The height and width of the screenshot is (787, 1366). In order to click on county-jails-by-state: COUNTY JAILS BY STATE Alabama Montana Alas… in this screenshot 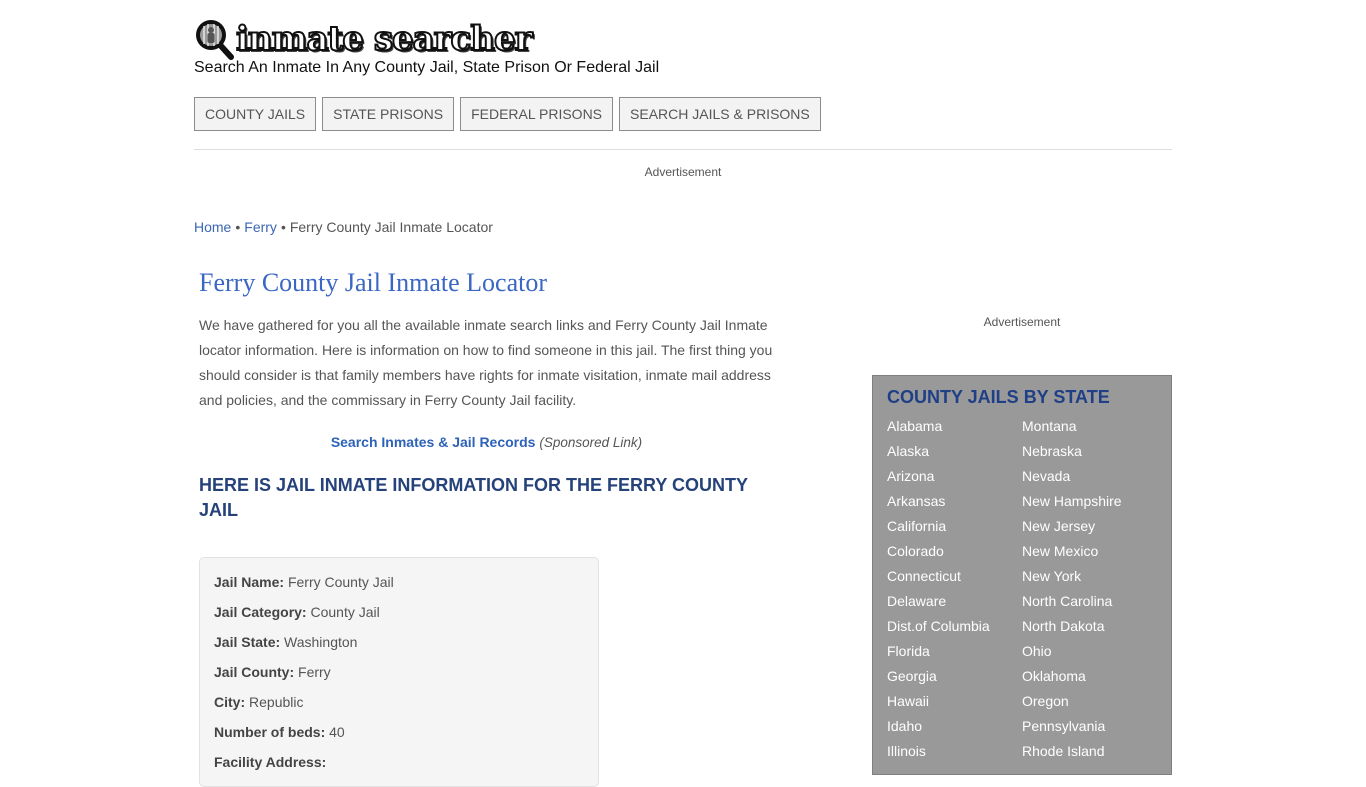, I will do `click(1022, 575)`.